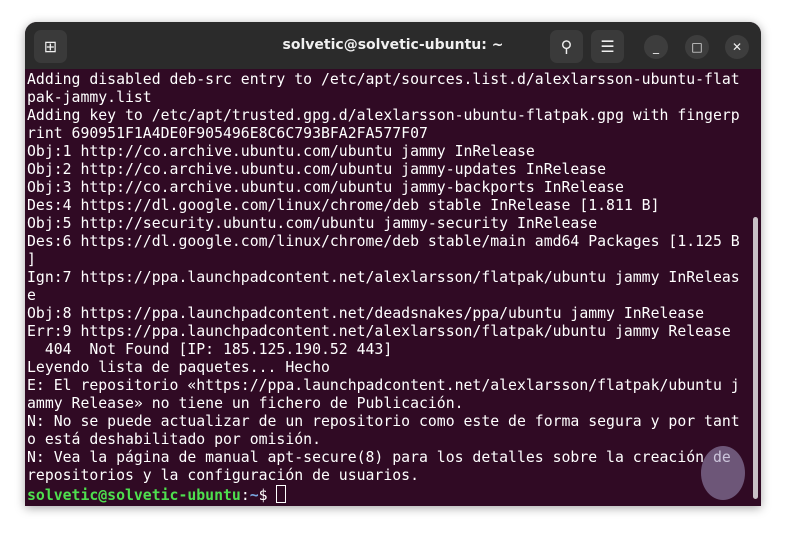 Image resolution: width=786 pixels, height=533 pixels. Describe the element at coordinates (178, 367) in the screenshot. I see `terminal-line: Leyendo lista de paquetes... Hecho` at that location.